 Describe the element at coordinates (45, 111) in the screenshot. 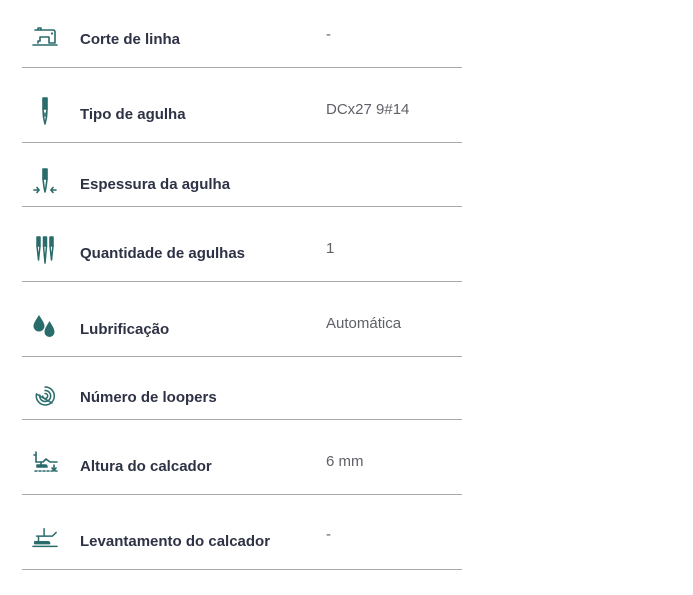

I see `needle-icon` at that location.